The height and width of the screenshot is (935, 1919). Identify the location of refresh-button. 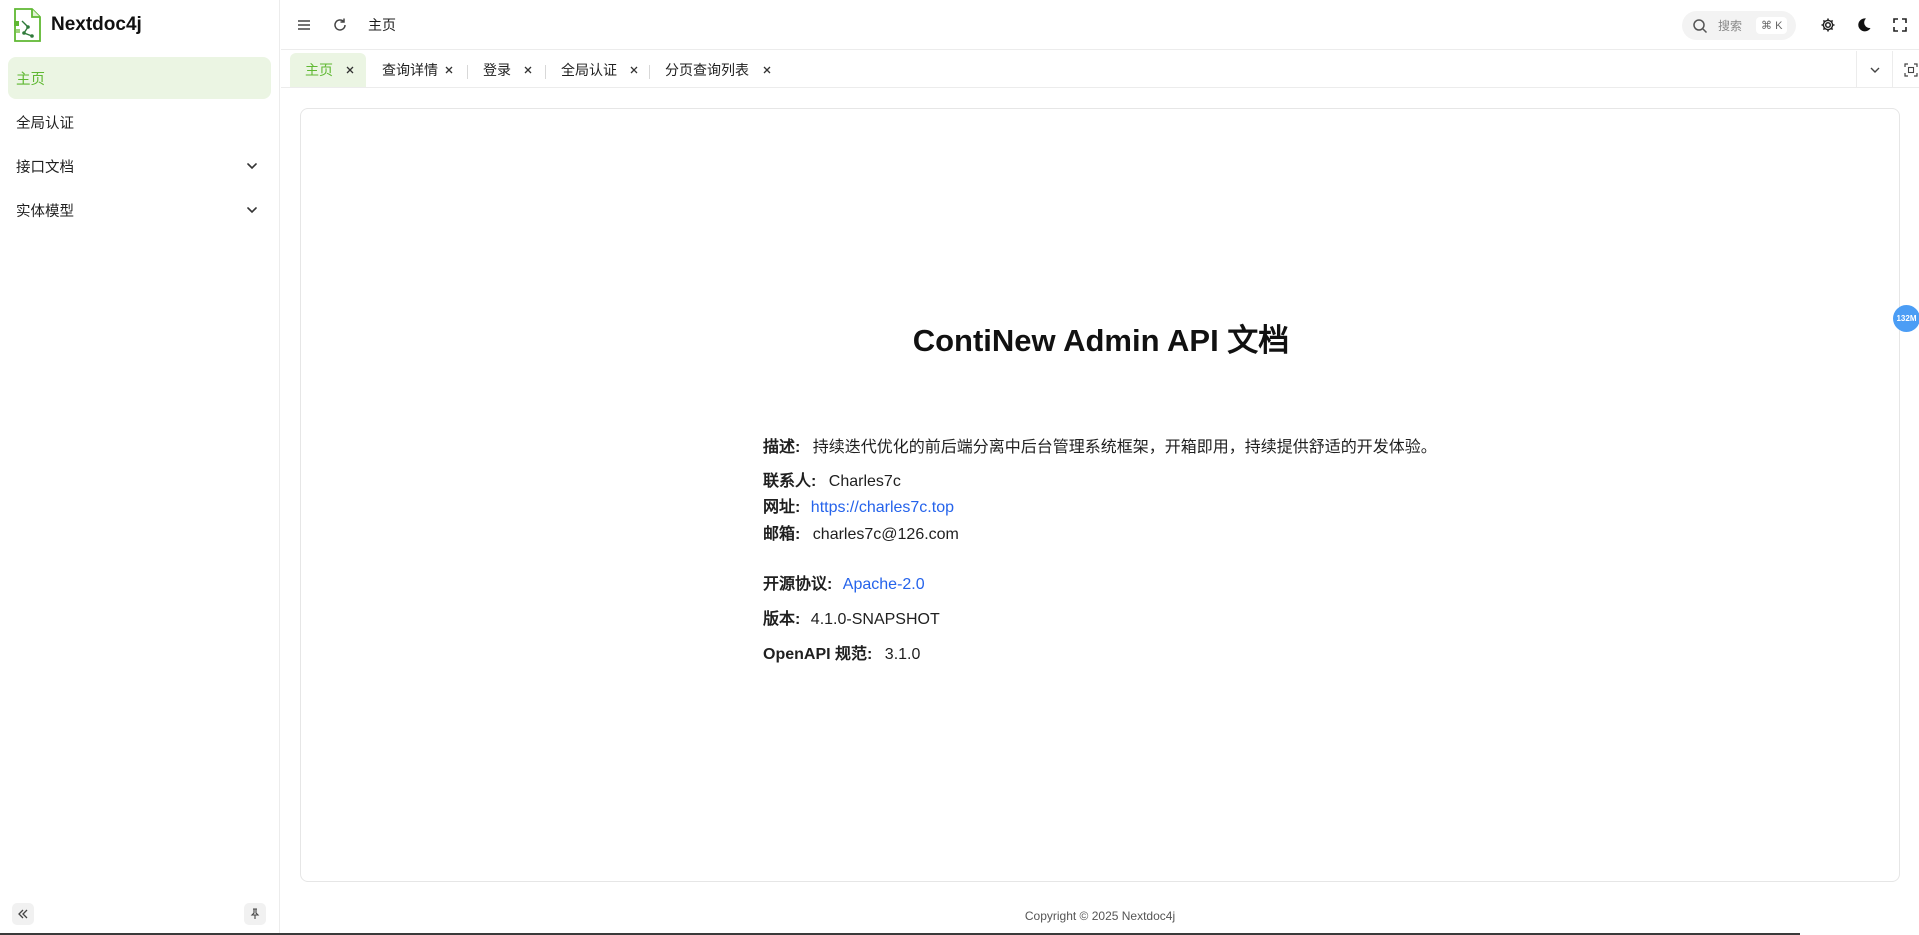
(340, 25).